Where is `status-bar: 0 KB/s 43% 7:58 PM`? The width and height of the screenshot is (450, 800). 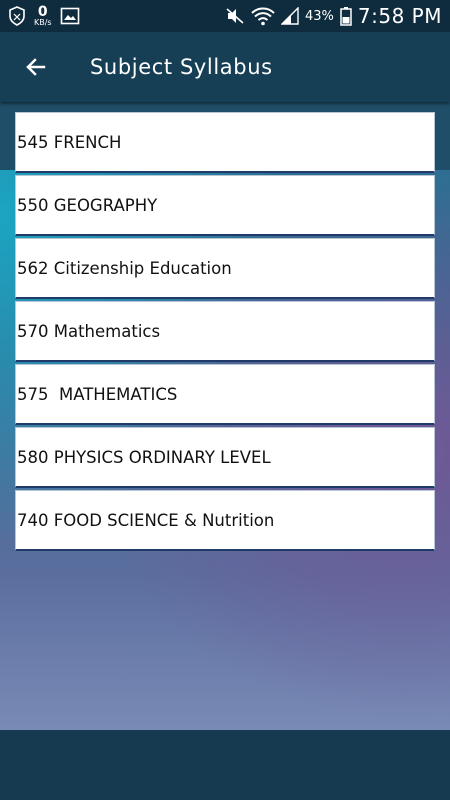
status-bar: 0 KB/s 43% 7:58 PM is located at coordinates (225, 16).